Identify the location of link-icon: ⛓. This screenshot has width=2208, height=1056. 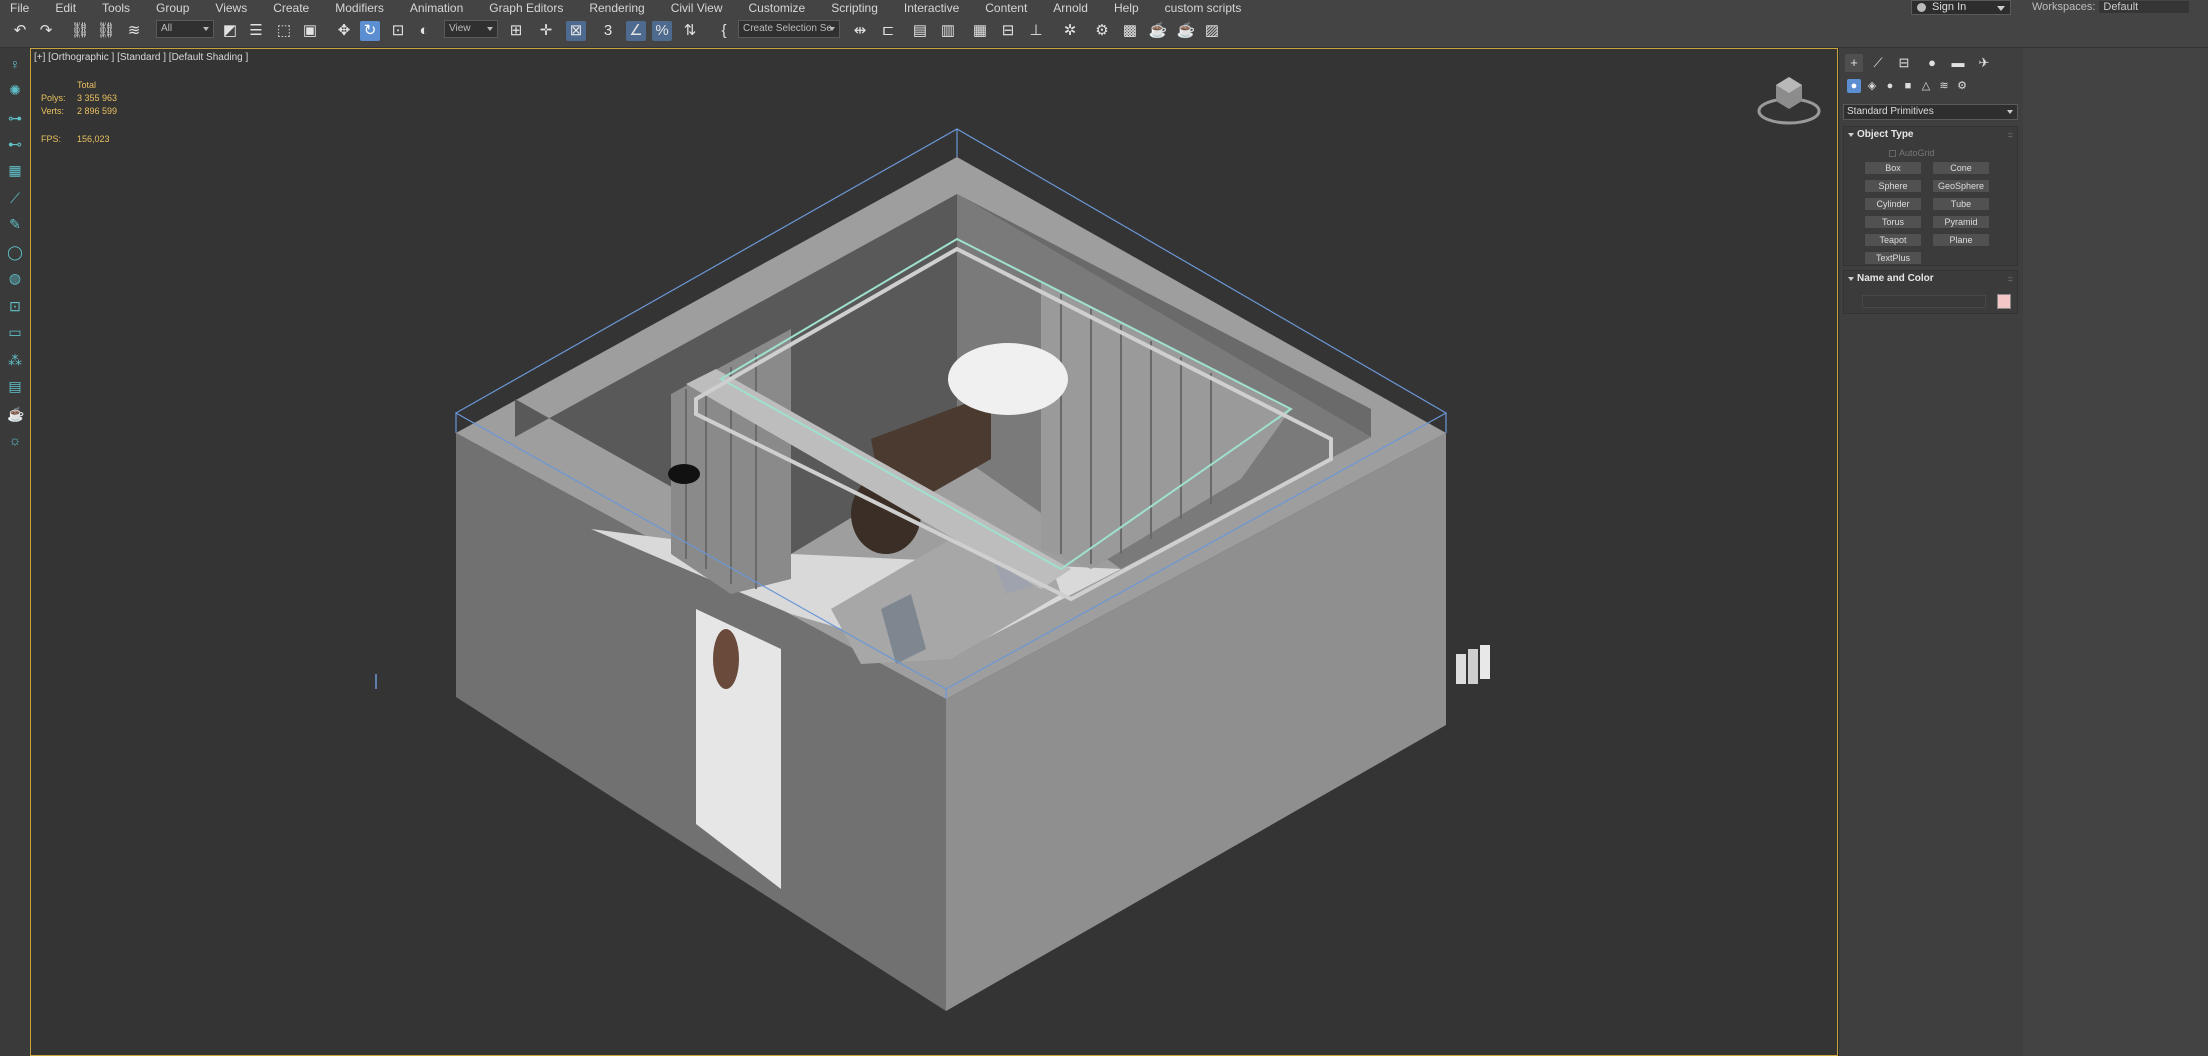
(80, 31).